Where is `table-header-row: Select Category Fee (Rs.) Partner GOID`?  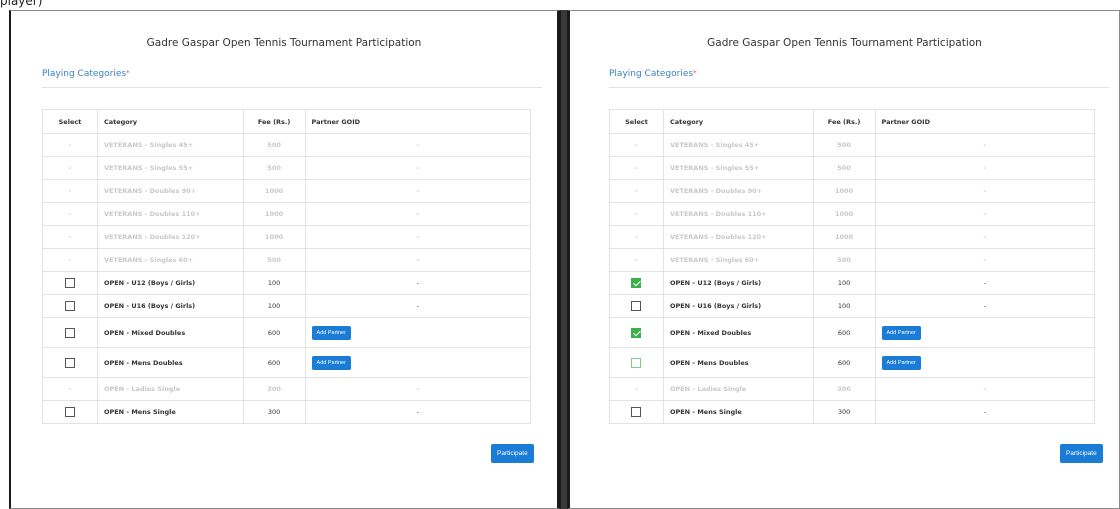 table-header-row: Select Category Fee (Rs.) Partner GOID is located at coordinates (287, 121).